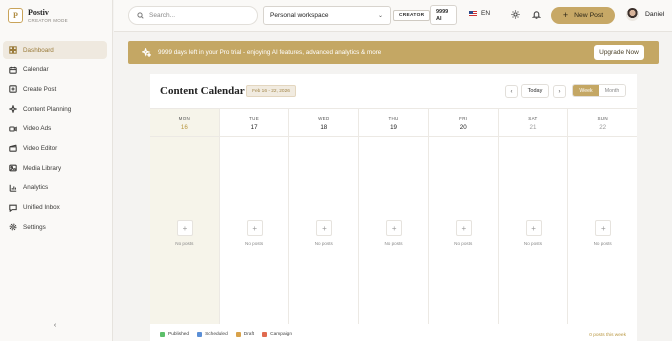 The width and height of the screenshot is (672, 341). I want to click on legend-label: Draft, so click(249, 334).